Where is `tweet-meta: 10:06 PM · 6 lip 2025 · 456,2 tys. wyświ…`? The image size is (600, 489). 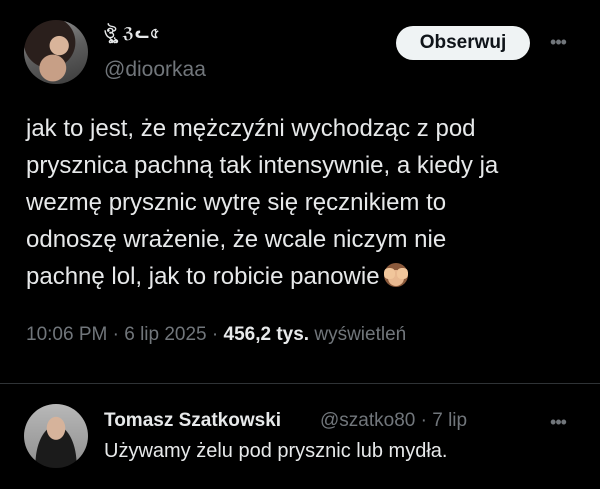
tweet-meta: 10:06 PM · 6 lip 2025 · 456,2 tys. wyświ… is located at coordinates (216, 335).